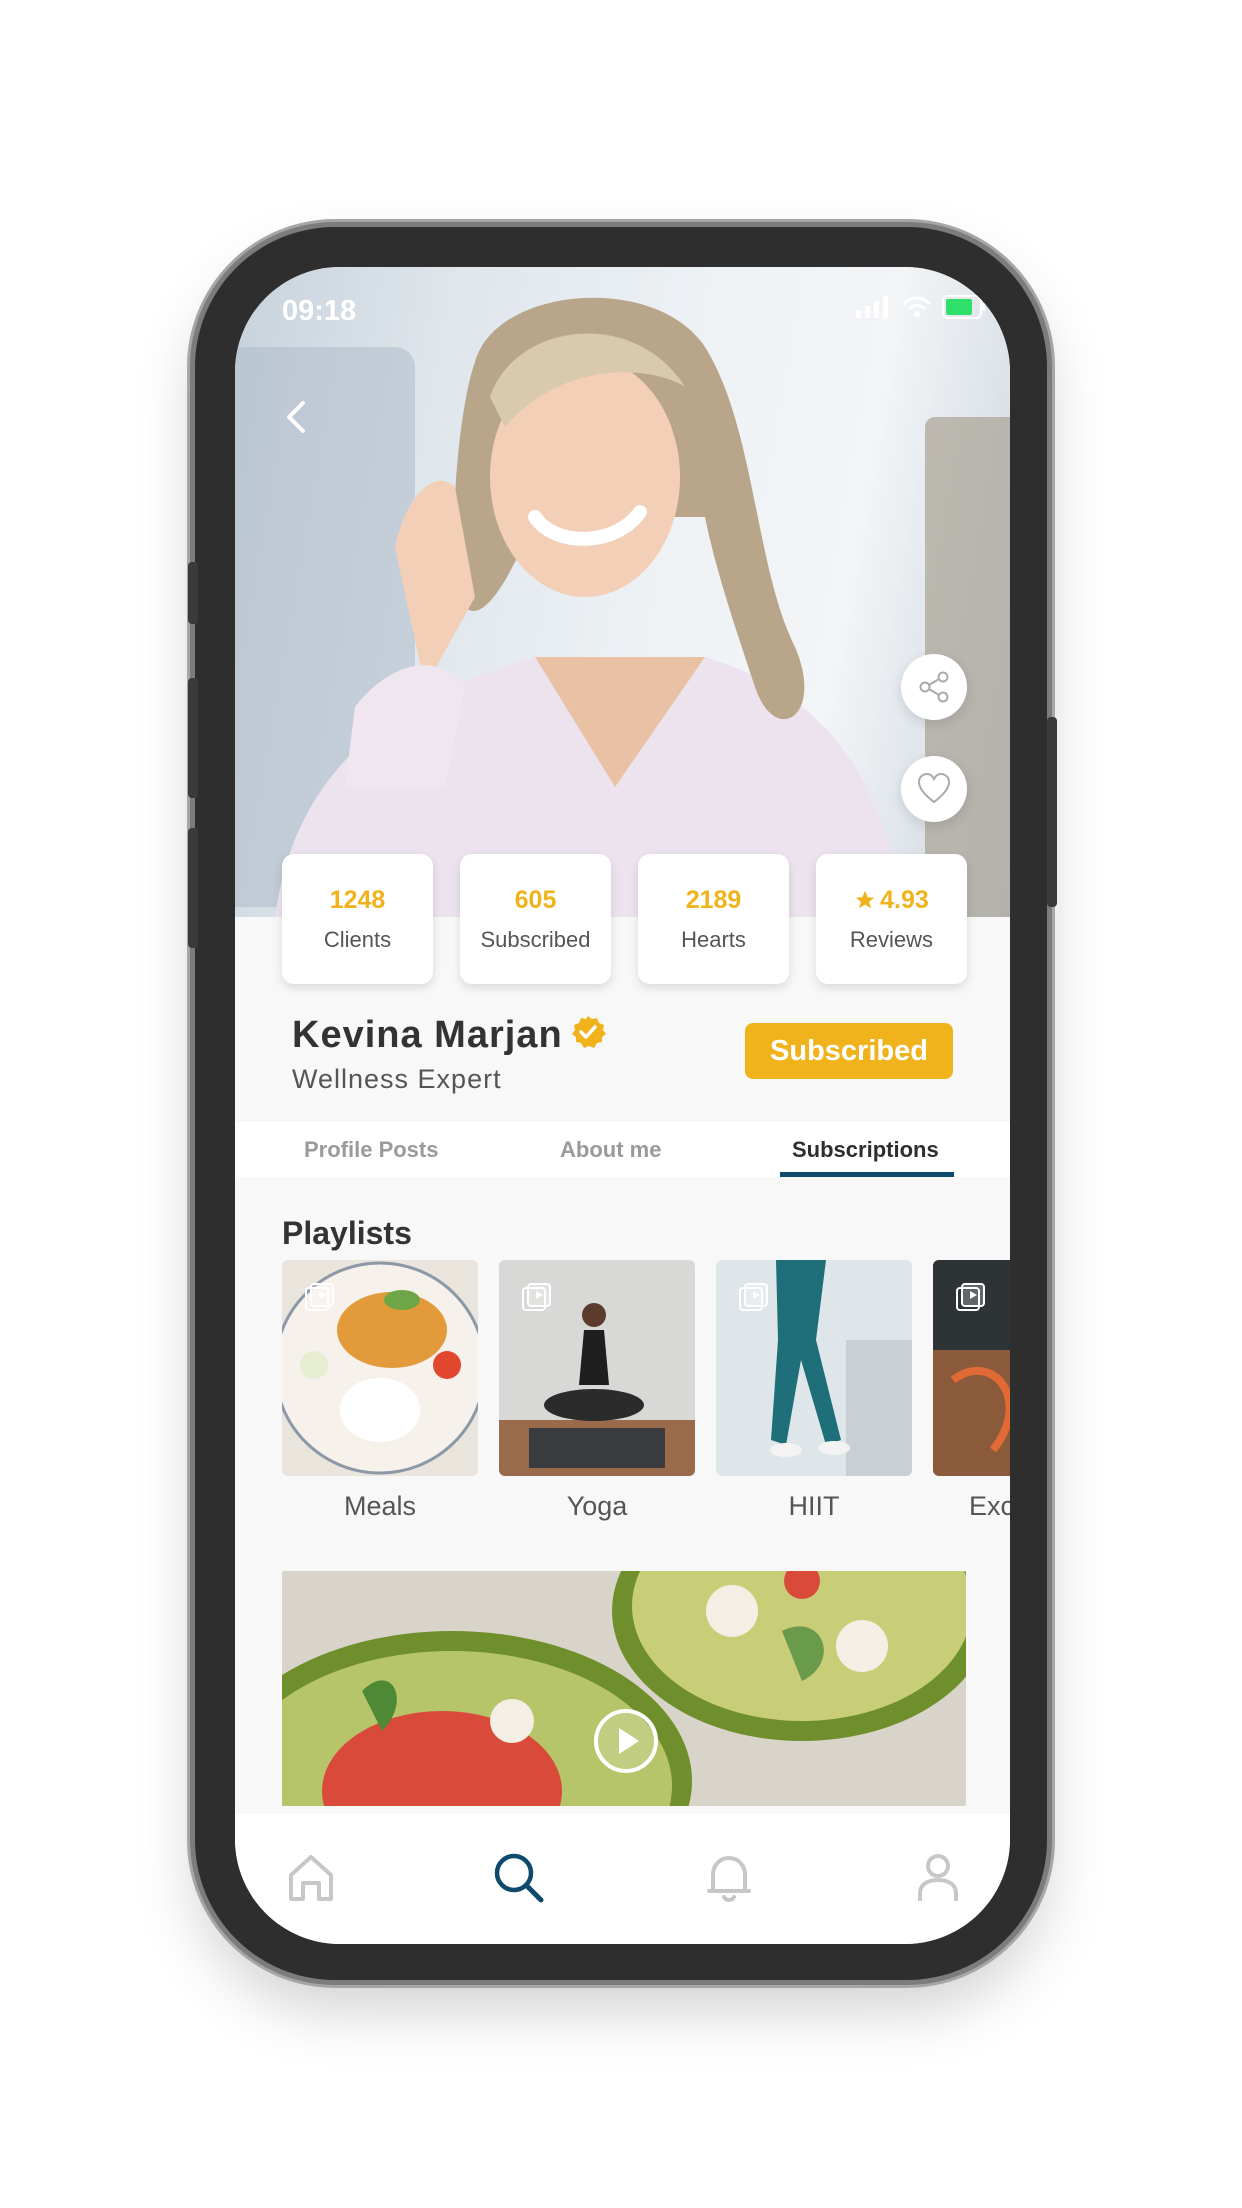 Image resolution: width=1242 pixels, height=2208 pixels. I want to click on user-icon, so click(938, 1877).